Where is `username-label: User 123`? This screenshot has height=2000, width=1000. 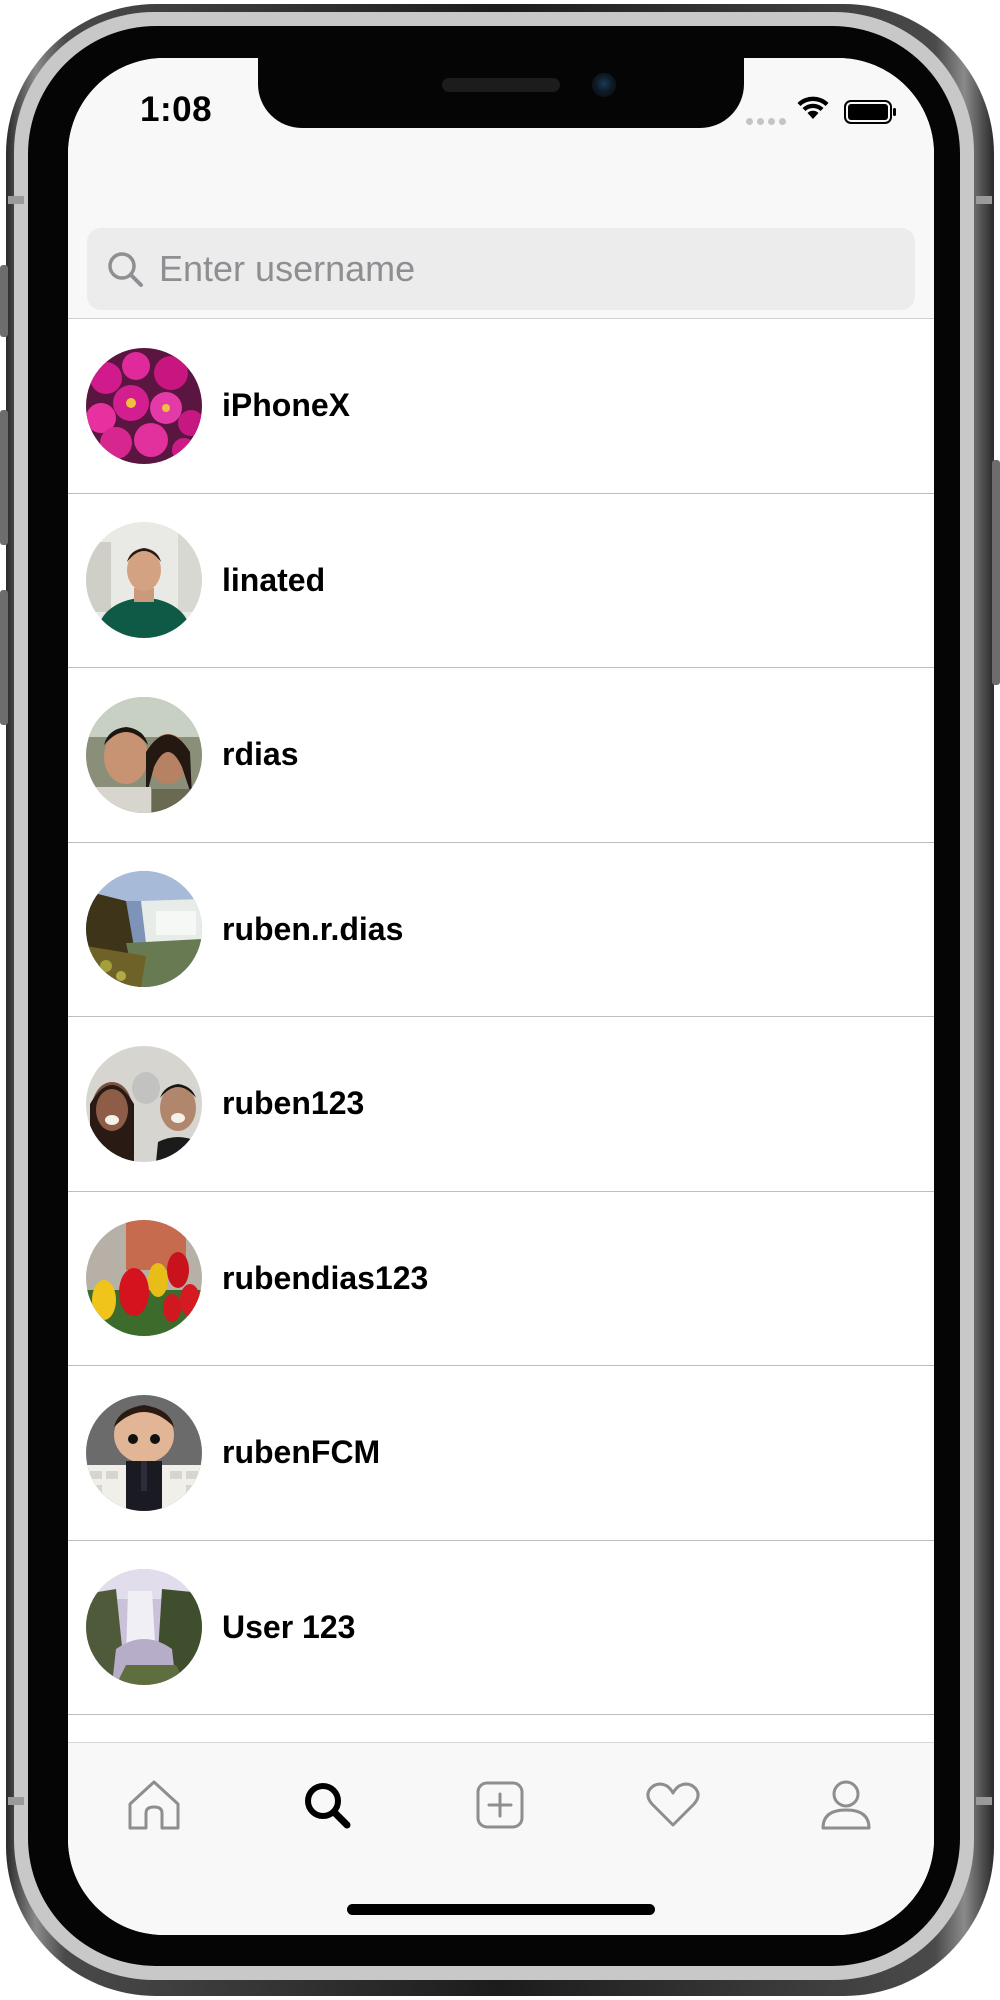
username-label: User 123 is located at coordinates (289, 1626).